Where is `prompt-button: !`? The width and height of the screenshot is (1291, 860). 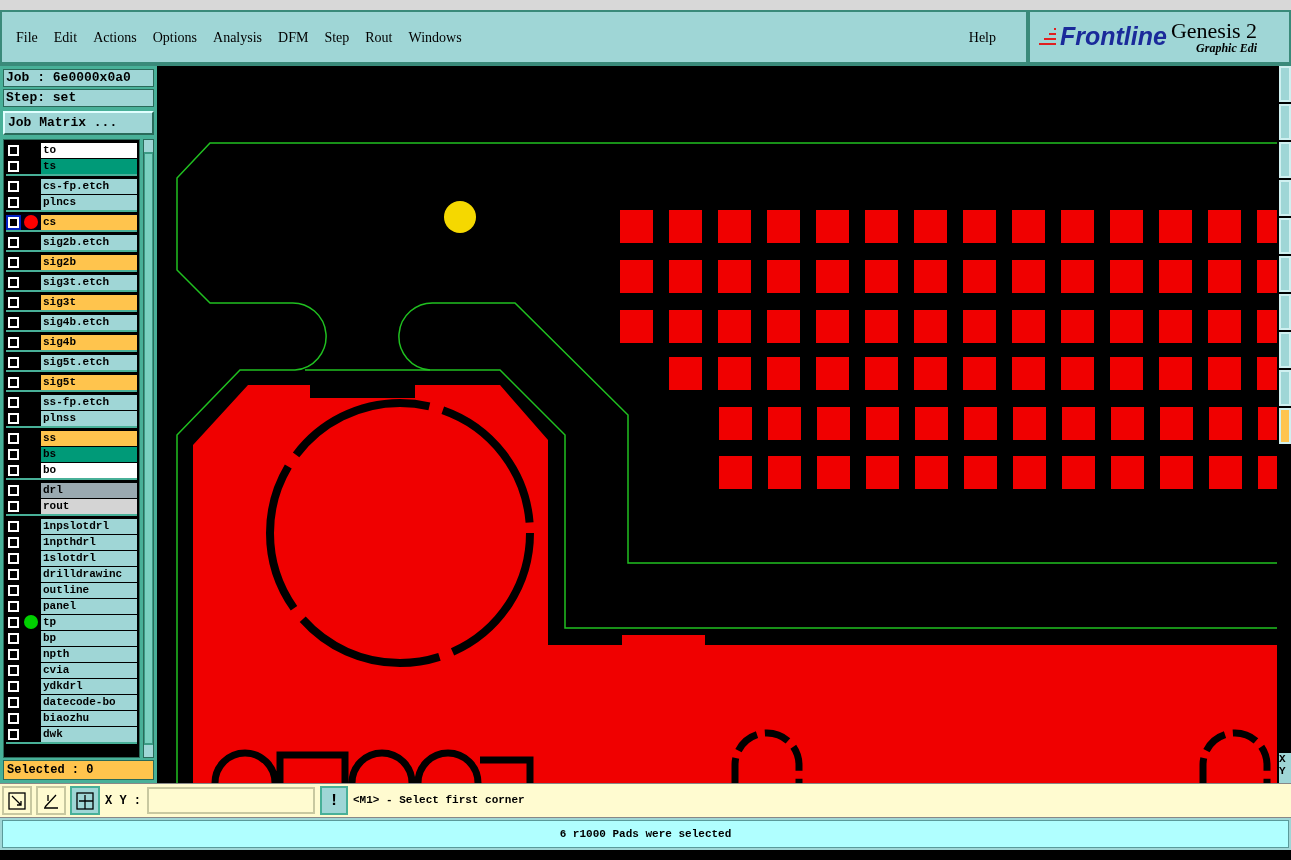
prompt-button: ! is located at coordinates (334, 800).